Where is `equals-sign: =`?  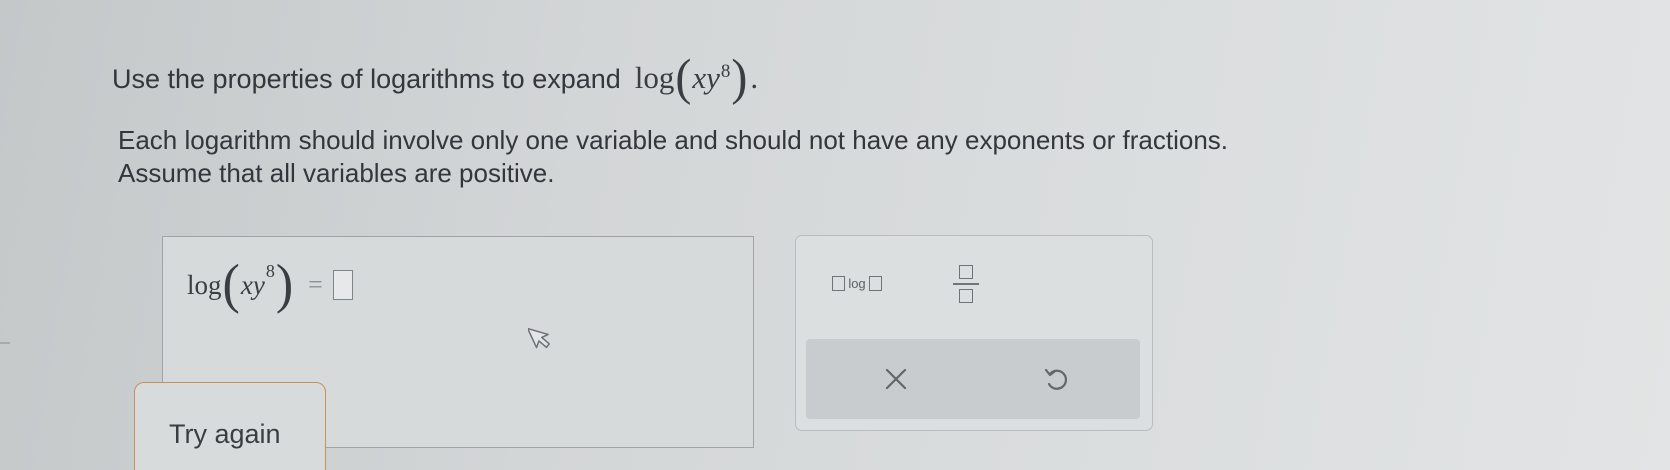 equals-sign: = is located at coordinates (315, 284).